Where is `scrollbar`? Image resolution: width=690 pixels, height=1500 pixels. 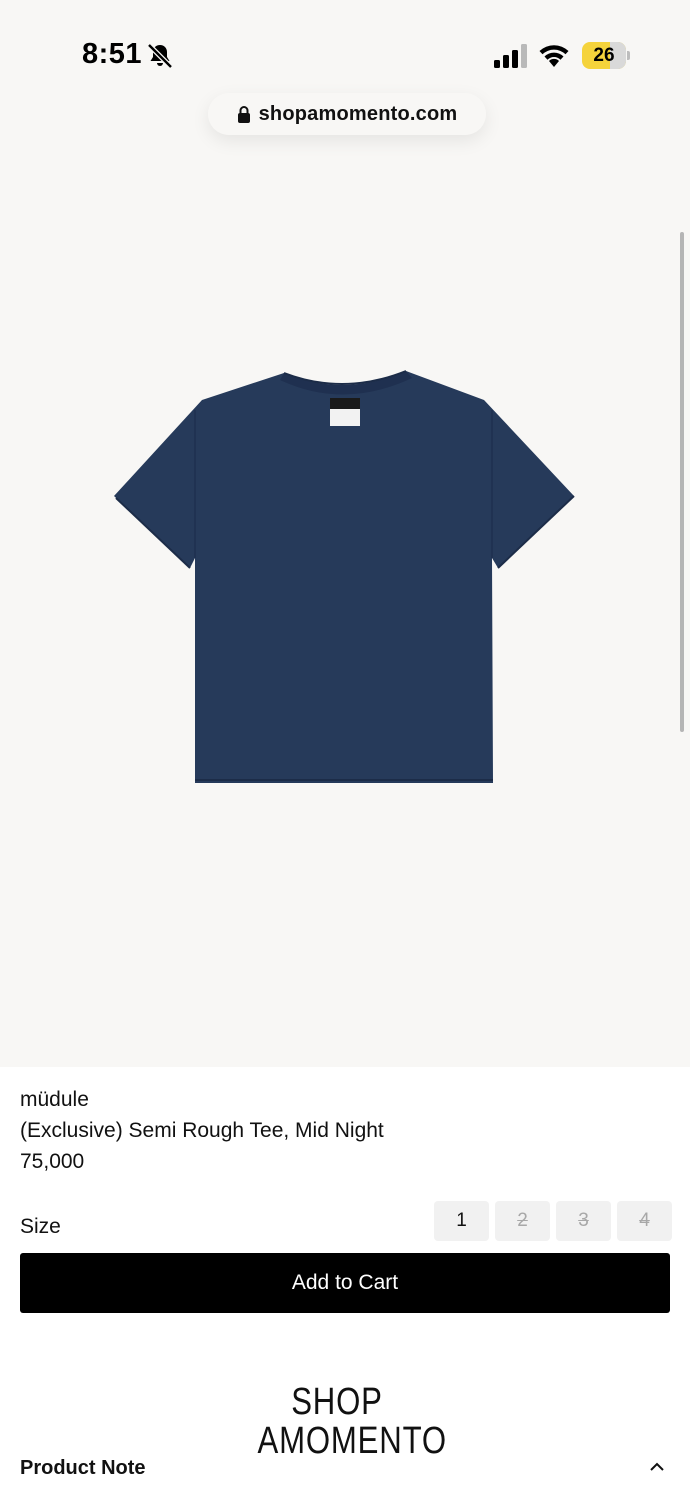 scrollbar is located at coordinates (682, 482).